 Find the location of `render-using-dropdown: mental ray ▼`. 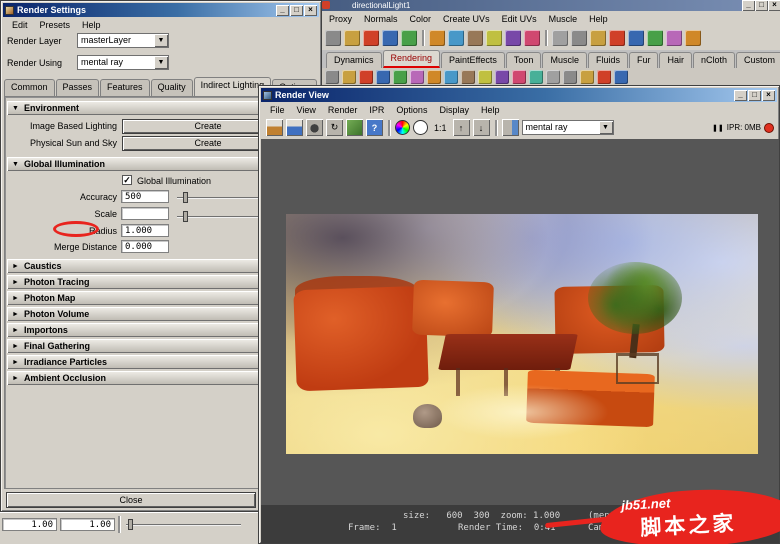

render-using-dropdown: mental ray ▼ is located at coordinates (123, 62).